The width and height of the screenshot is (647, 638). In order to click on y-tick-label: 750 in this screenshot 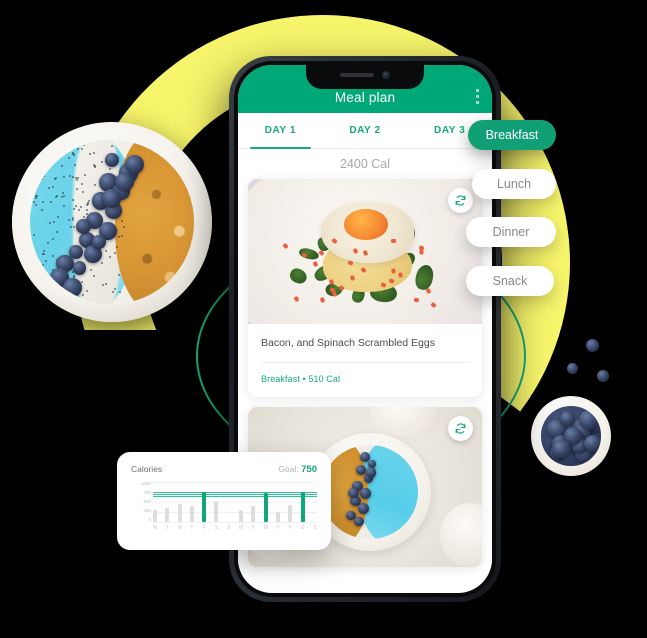, I will do `click(147, 492)`.